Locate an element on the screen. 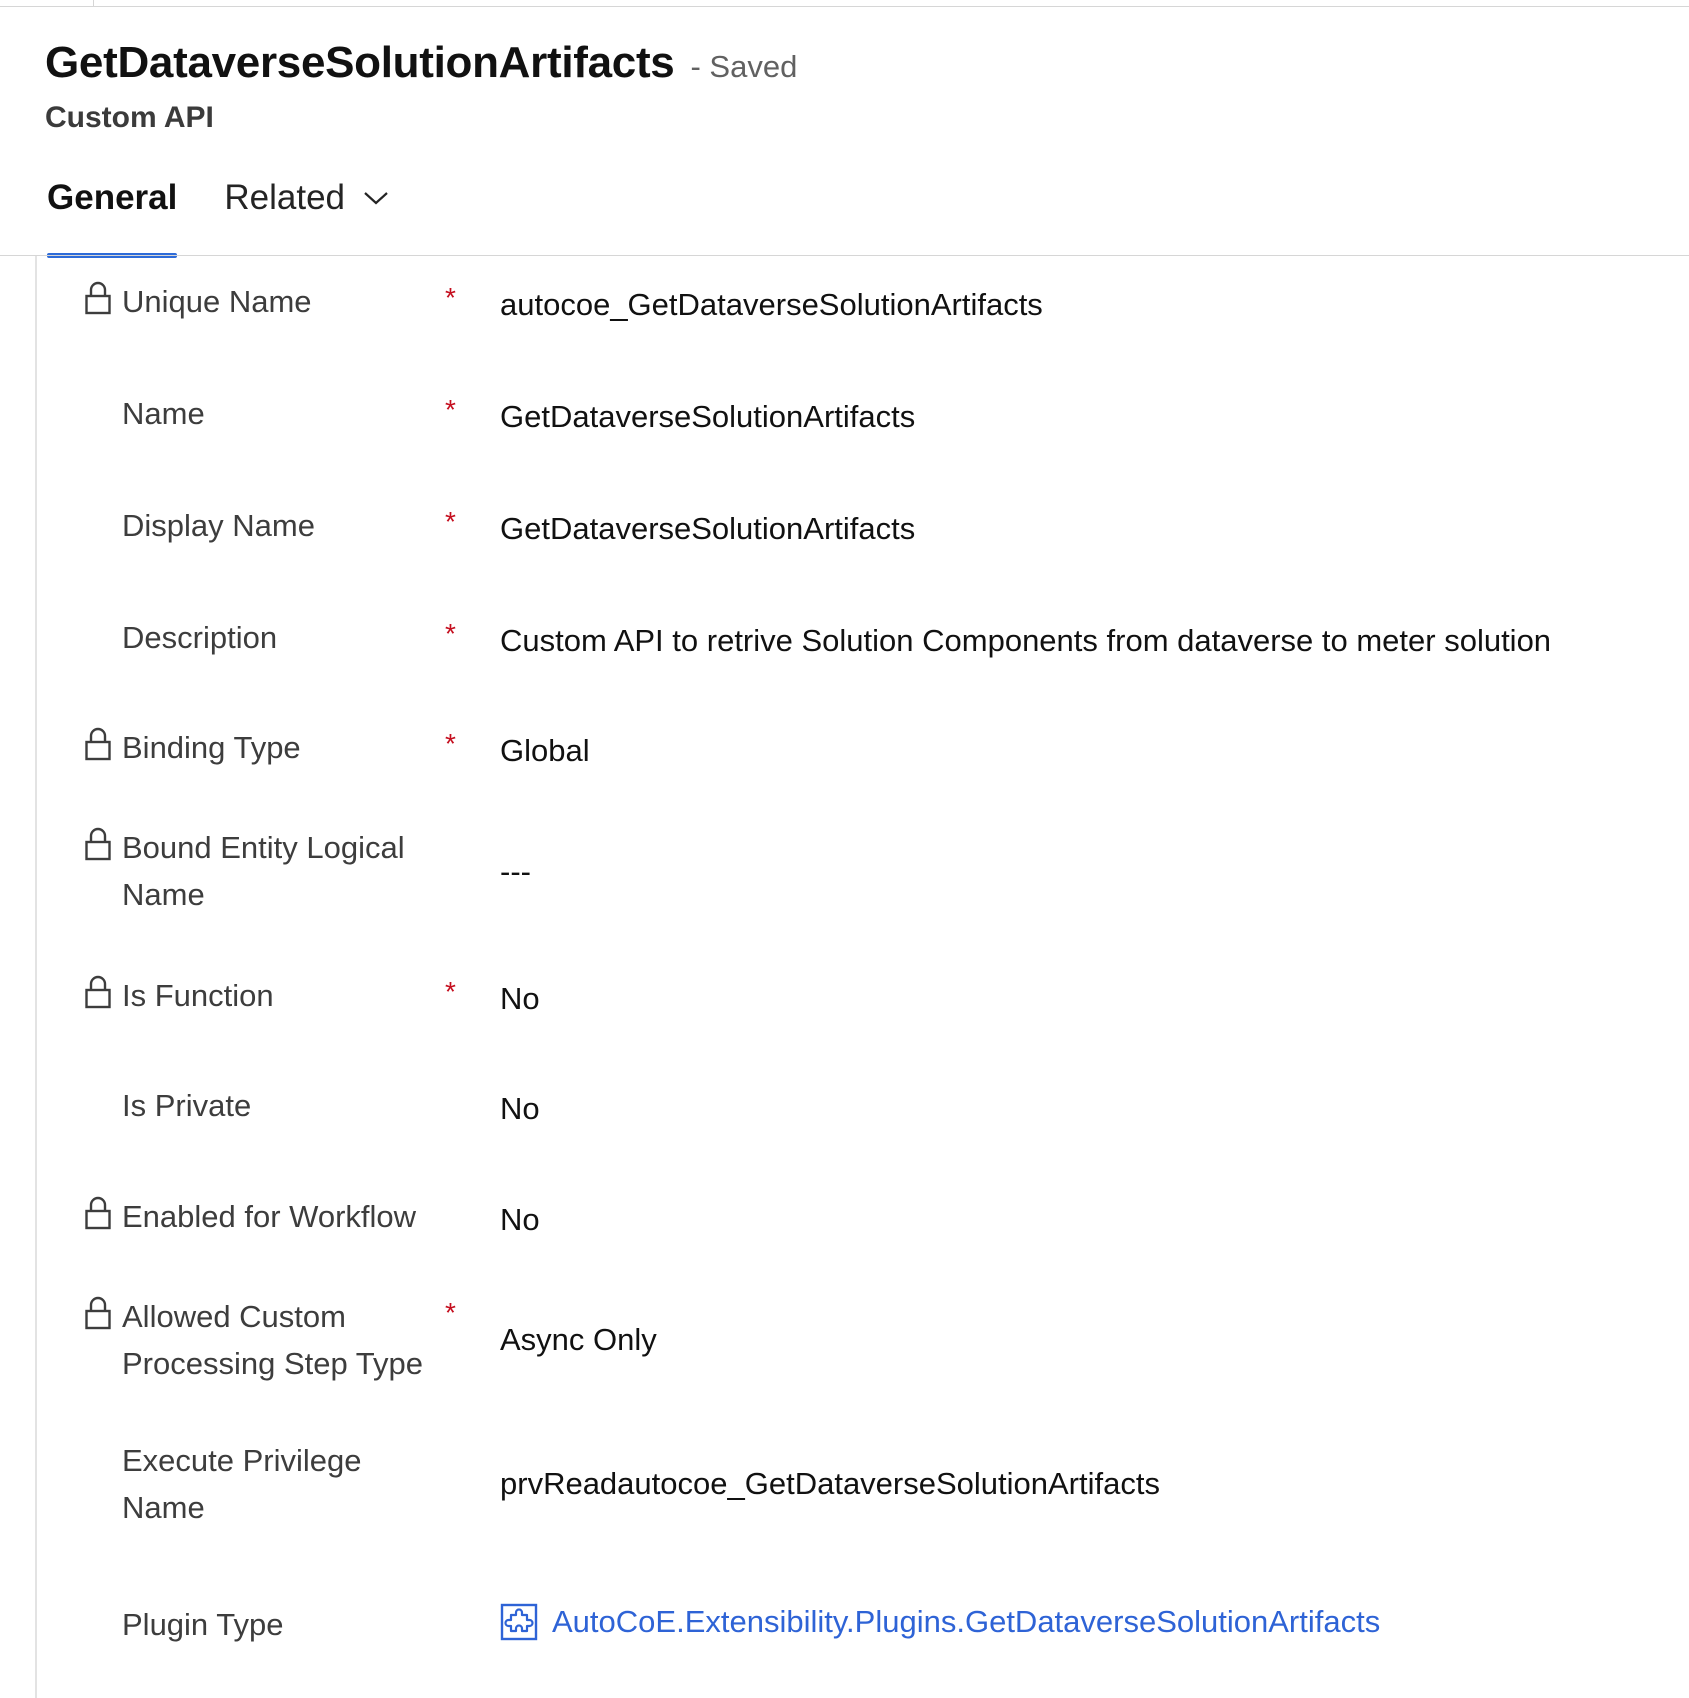  record-header: GetDataverseSolutionArtifacts - Saved is located at coordinates (421, 63).